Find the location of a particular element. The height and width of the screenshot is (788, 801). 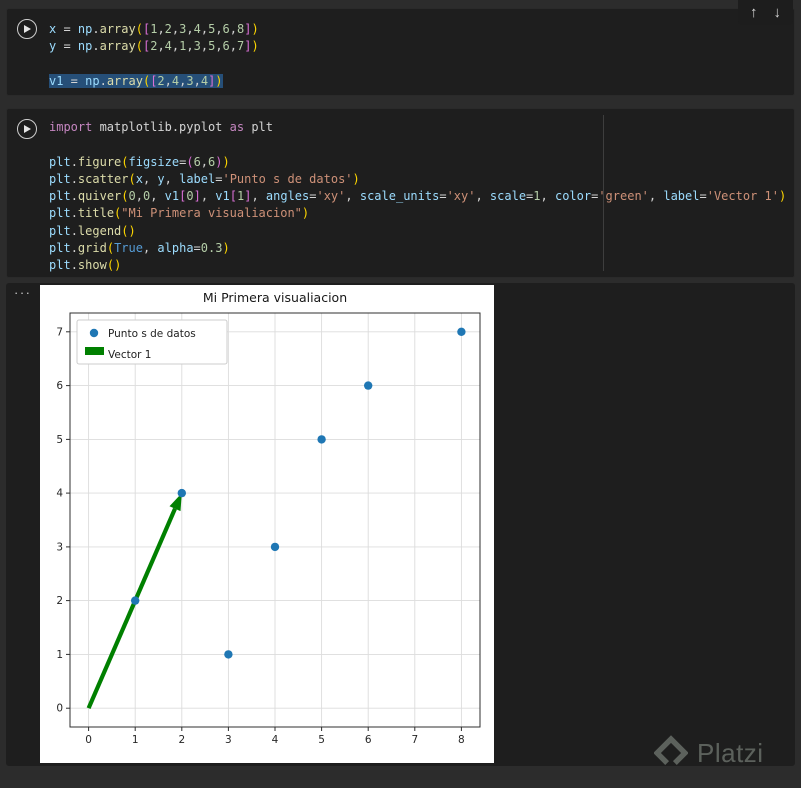

svg-text: Vector 1 is located at coordinates (129, 355).